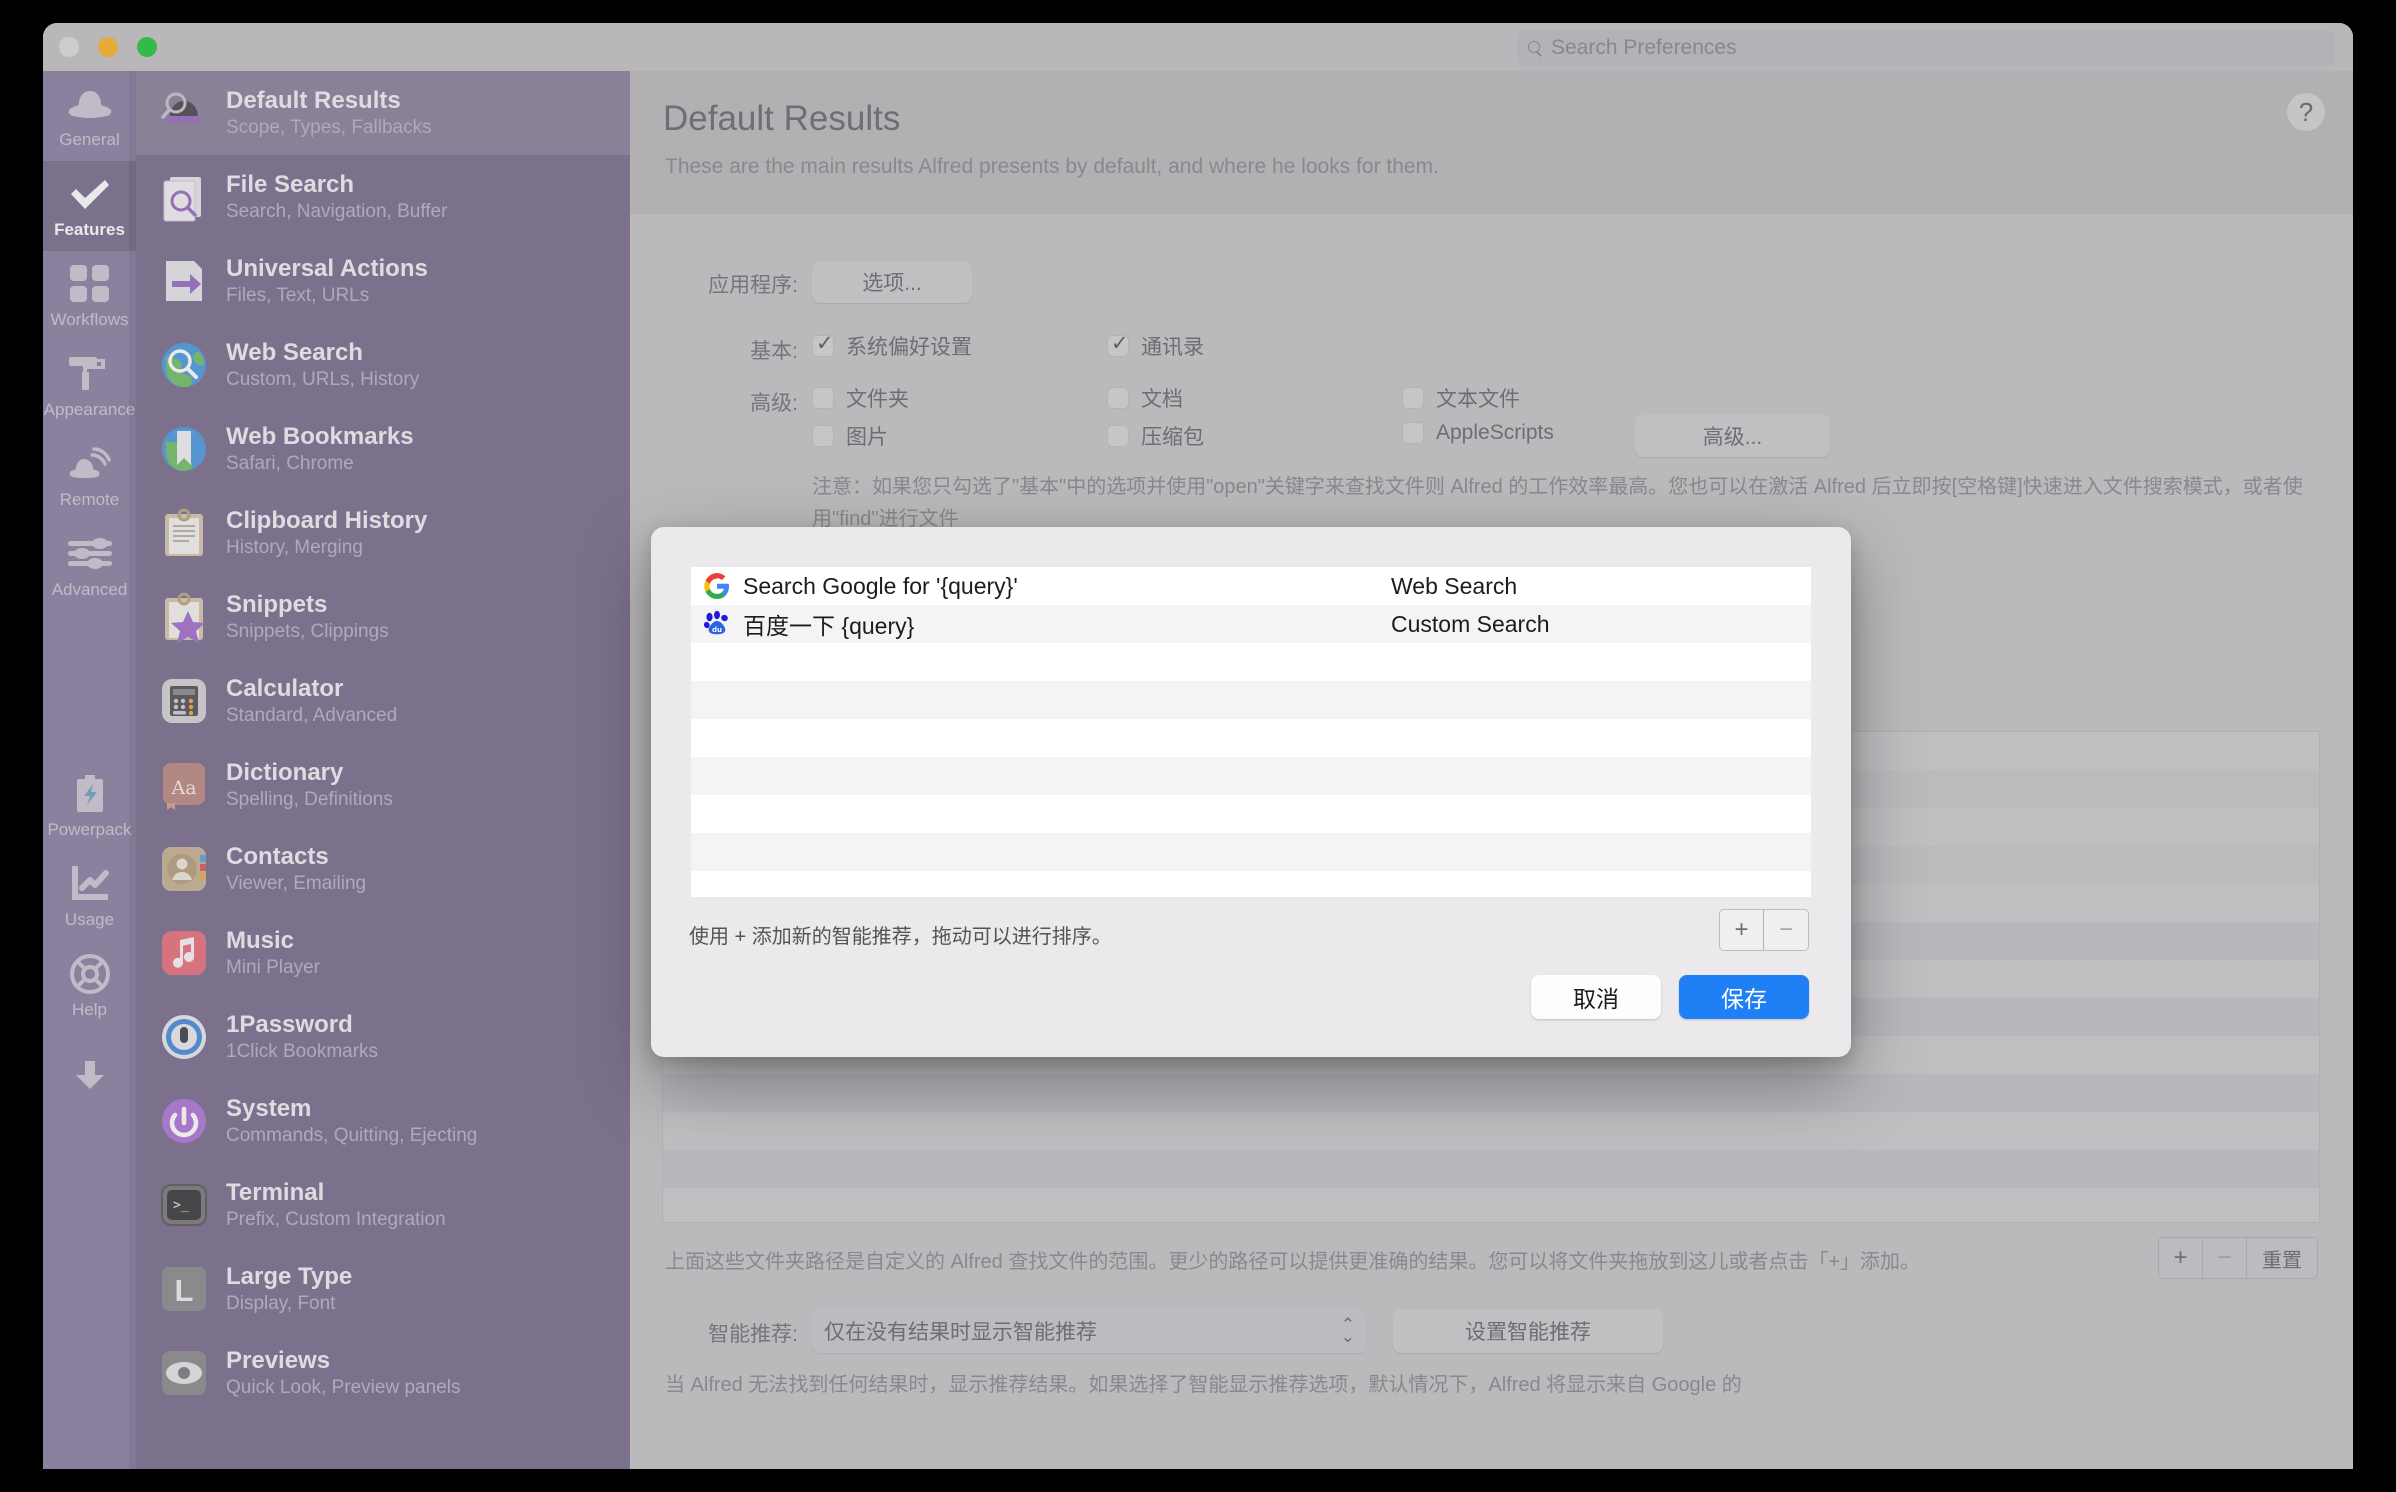  What do you see at coordinates (1786, 930) in the screenshot?
I see `remove-fallback-button: −` at bounding box center [1786, 930].